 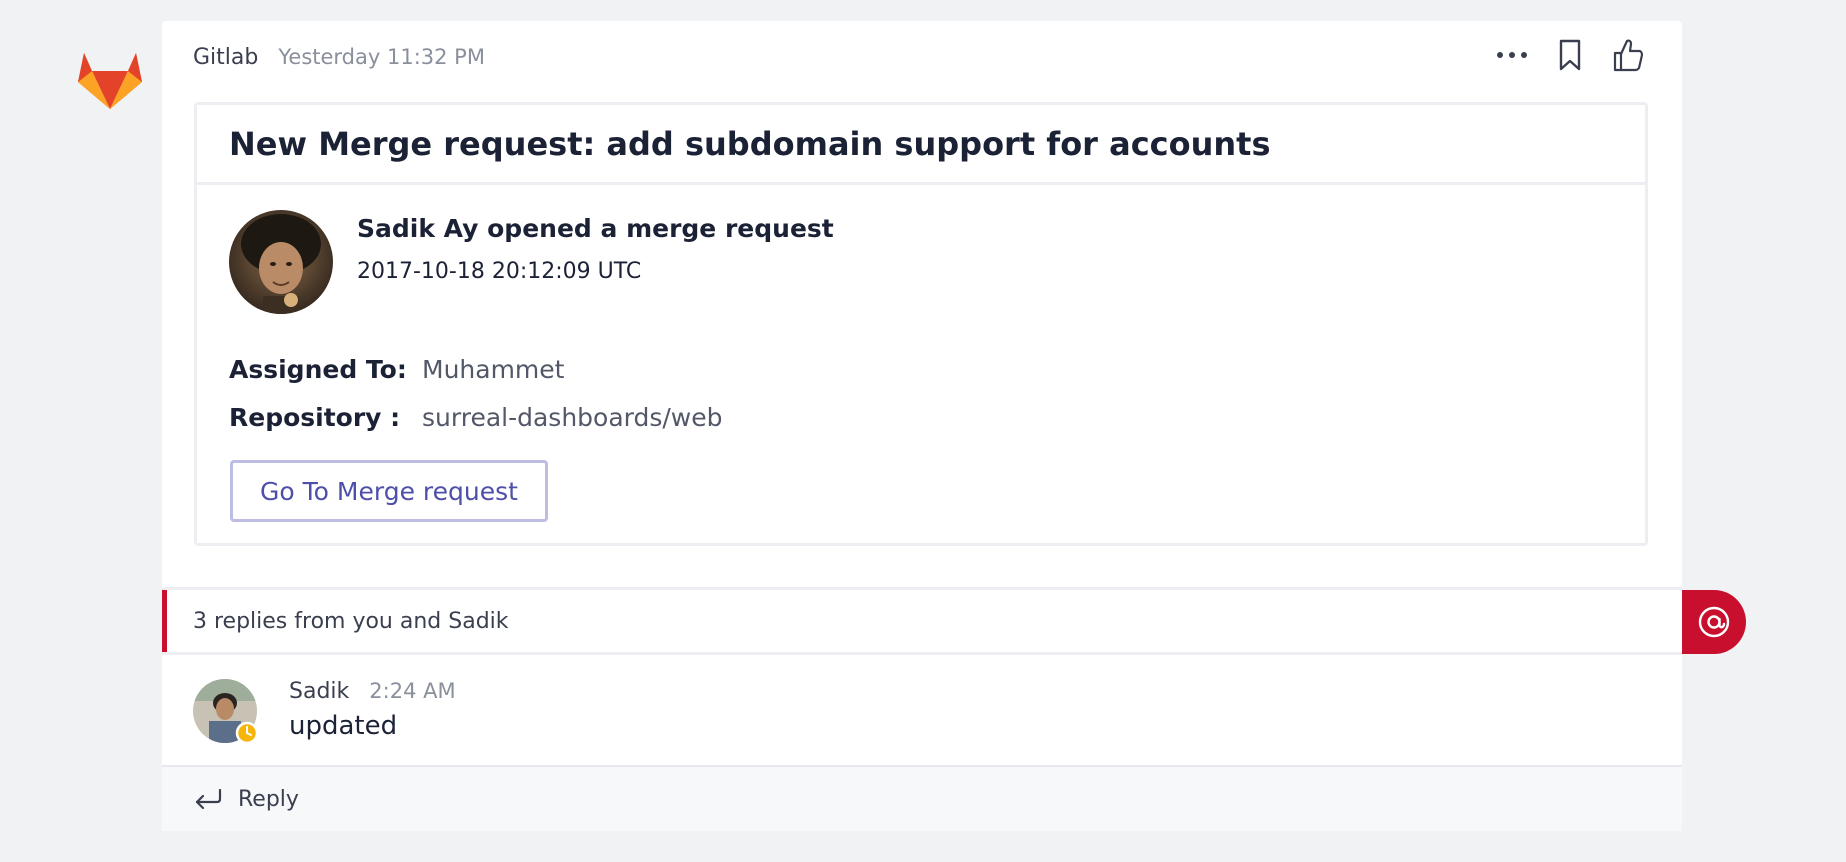 What do you see at coordinates (318, 369) in the screenshot?
I see `fact-key: Assigned To:` at bounding box center [318, 369].